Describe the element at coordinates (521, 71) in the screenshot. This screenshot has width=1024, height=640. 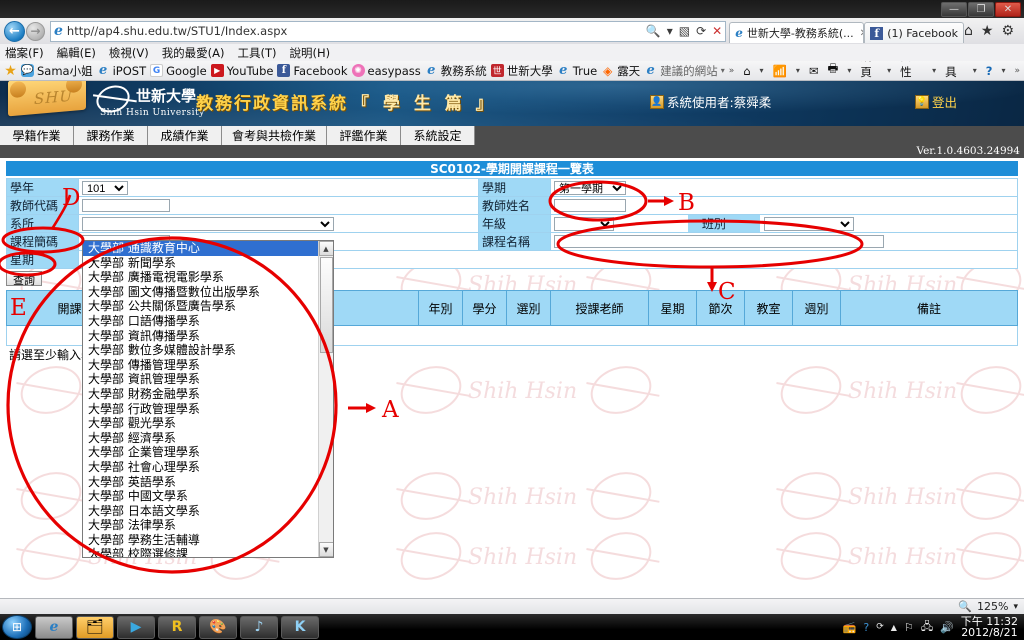
I see `favorite-shu: 世世新大學` at that location.